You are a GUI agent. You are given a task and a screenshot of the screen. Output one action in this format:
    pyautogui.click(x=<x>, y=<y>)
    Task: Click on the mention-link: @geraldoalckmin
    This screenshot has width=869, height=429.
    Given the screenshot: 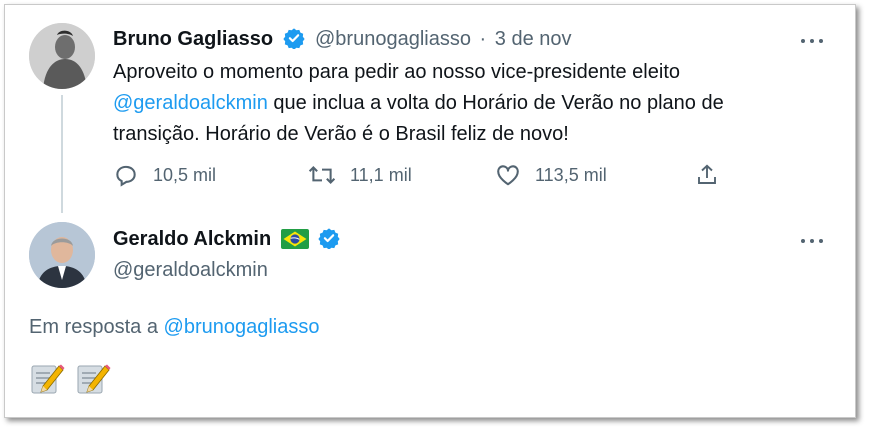 What is the action you would take?
    pyautogui.click(x=190, y=103)
    